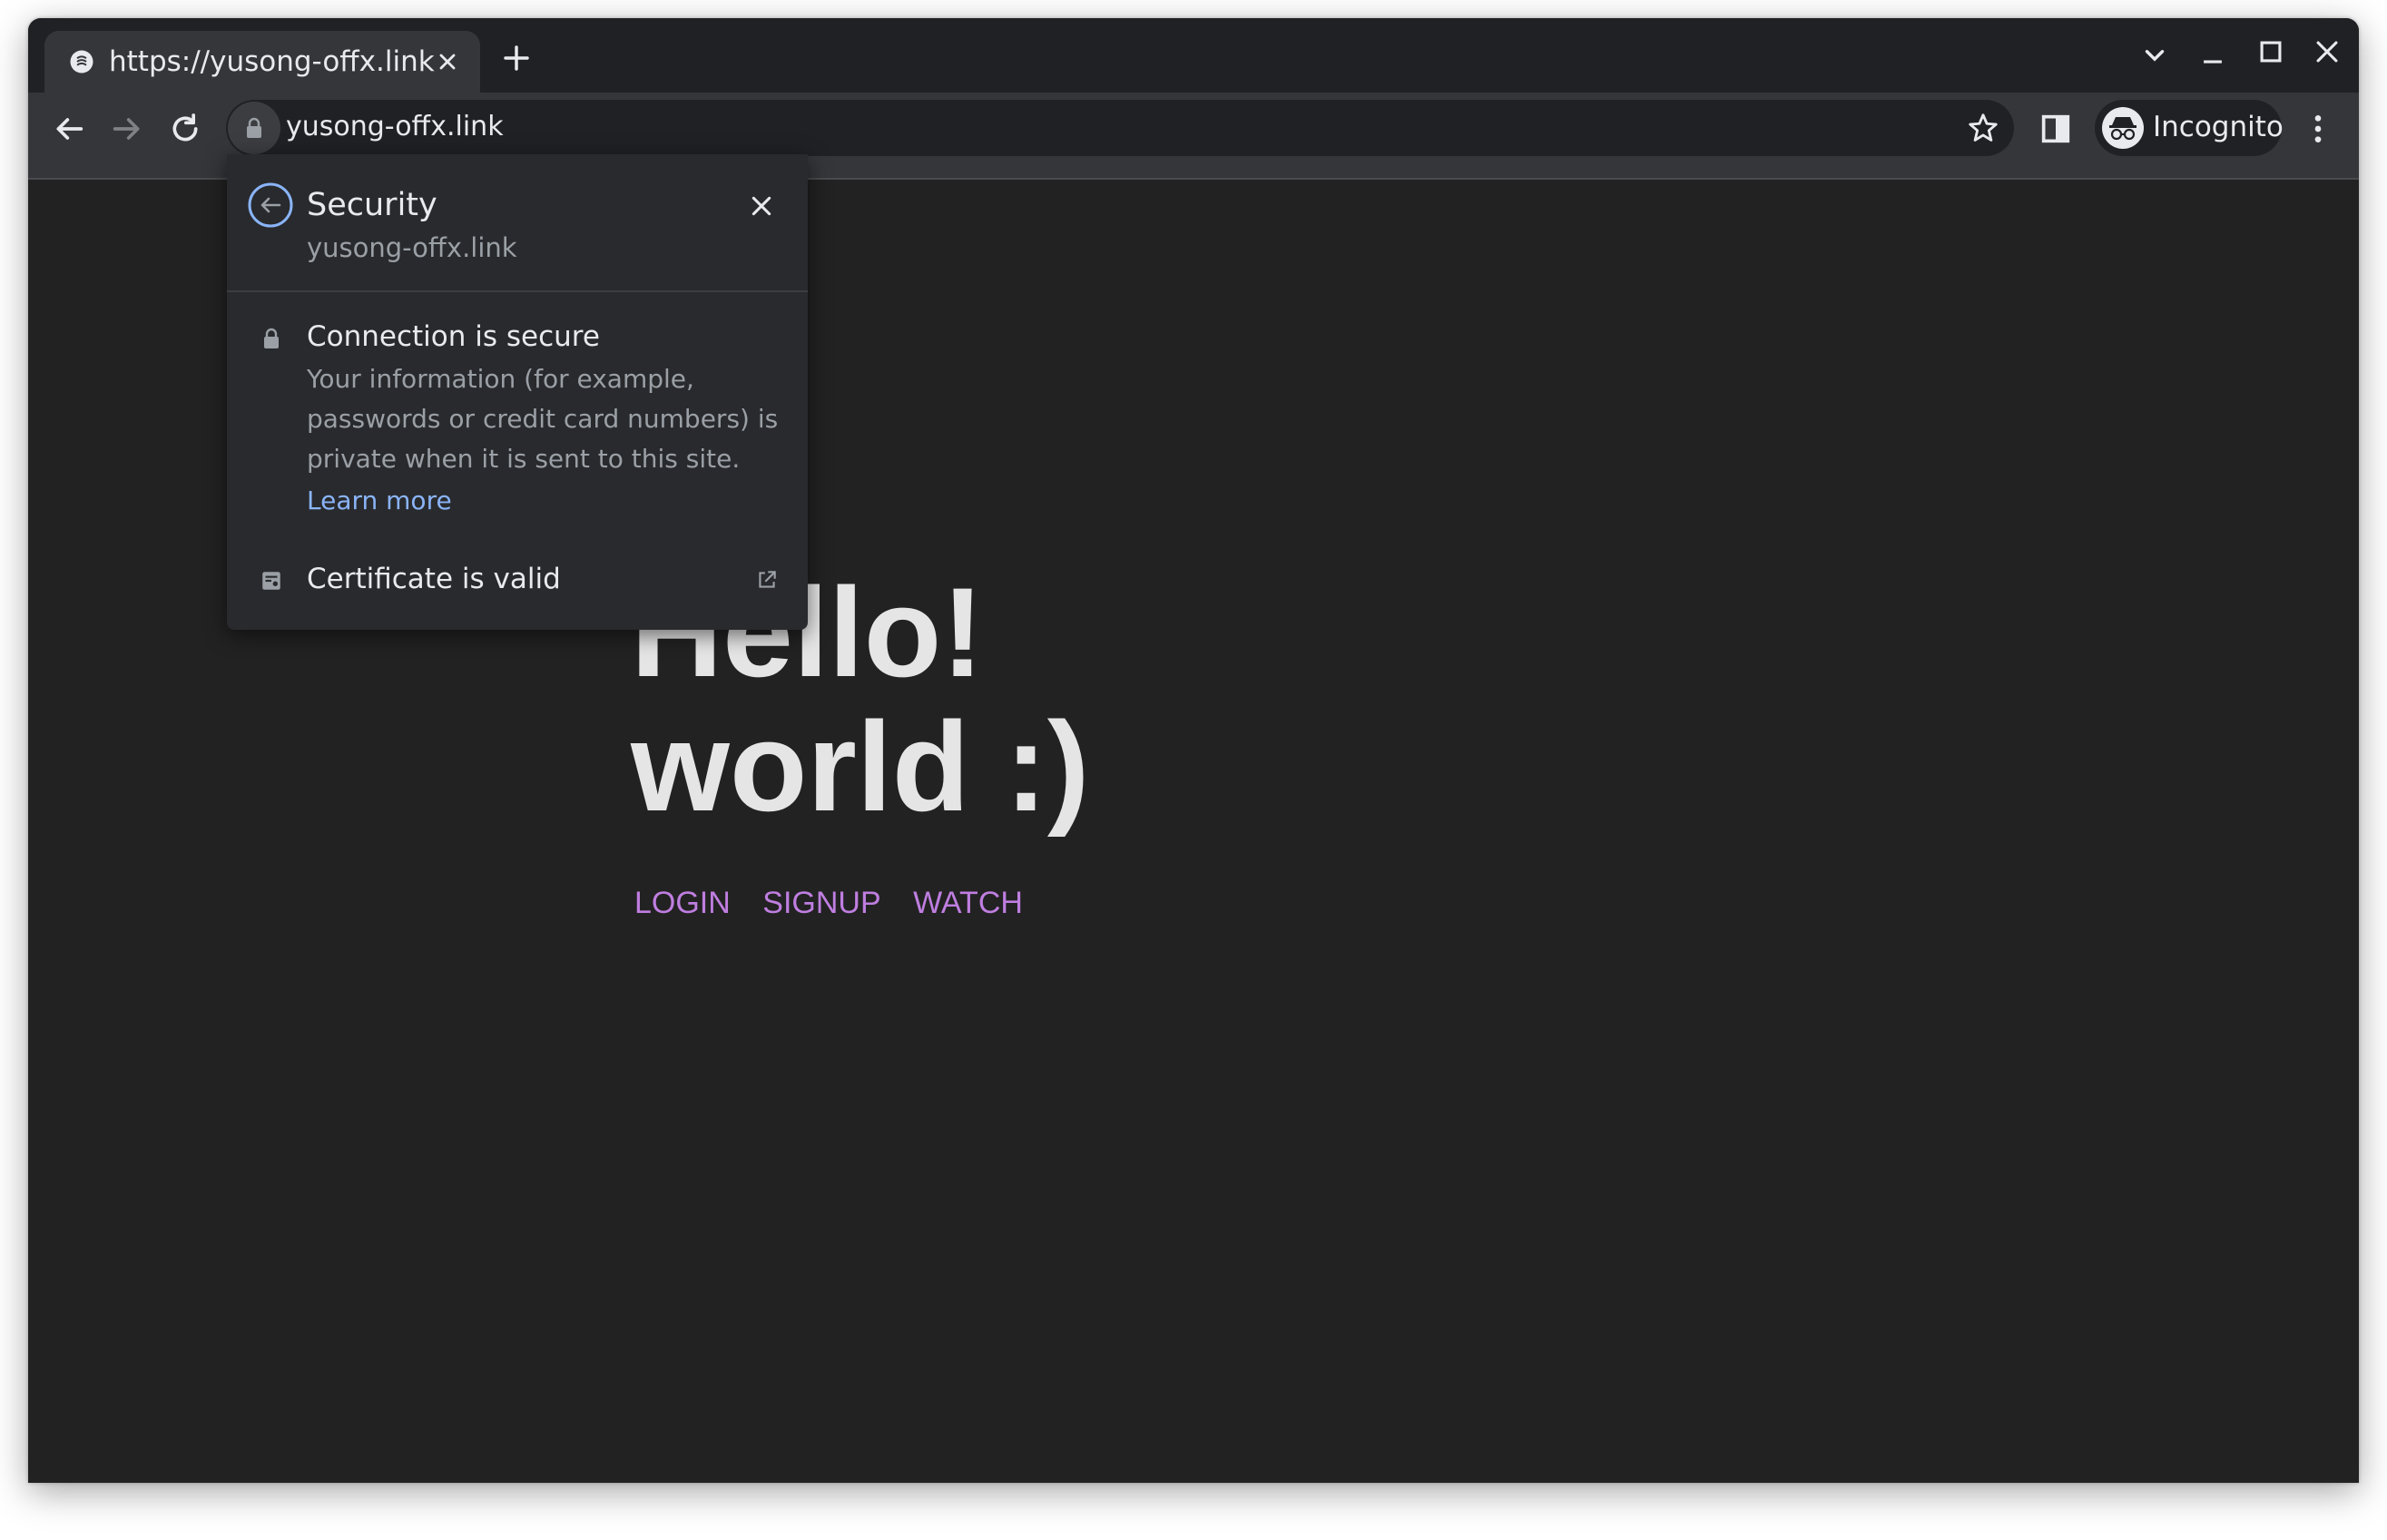  I want to click on address-url: yusong-offx.link, so click(395, 126).